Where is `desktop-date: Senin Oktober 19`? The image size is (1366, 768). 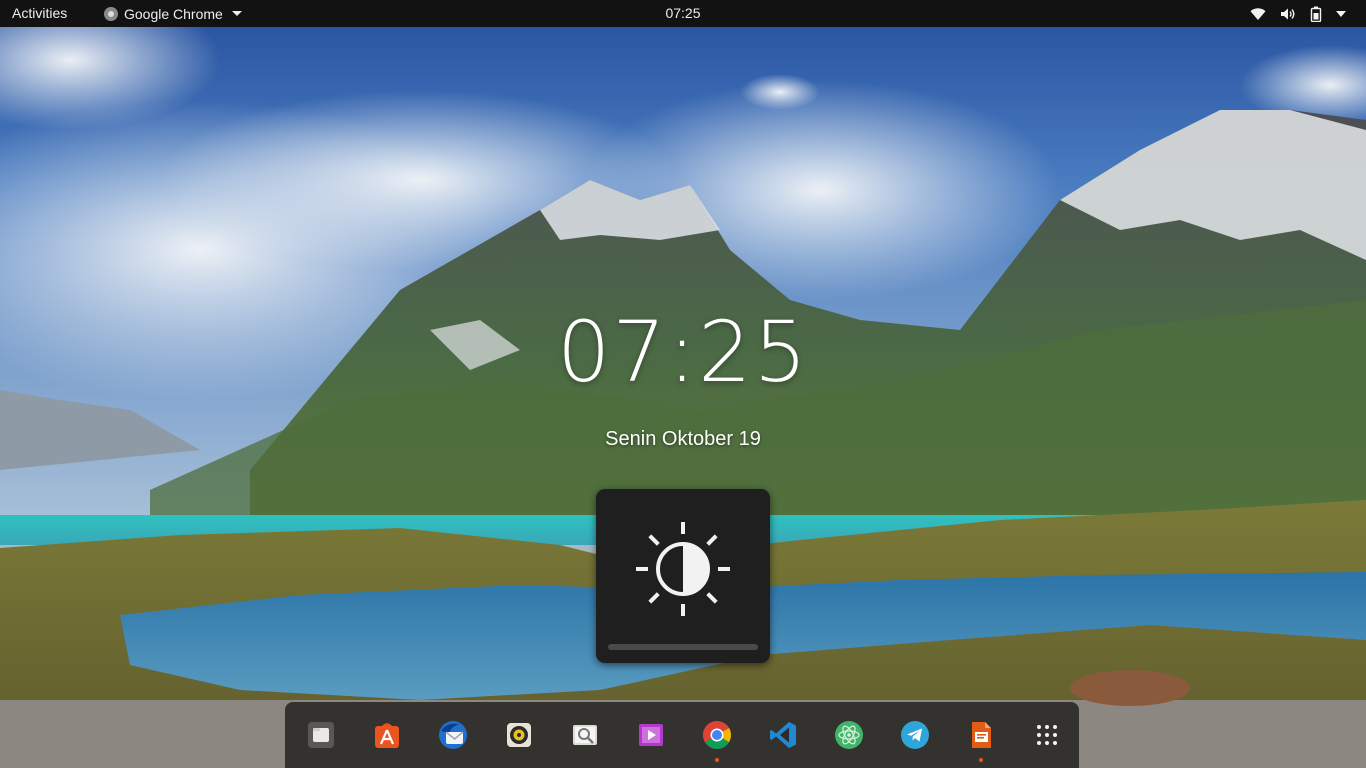
desktop-date: Senin Oktober 19 is located at coordinates (683, 439).